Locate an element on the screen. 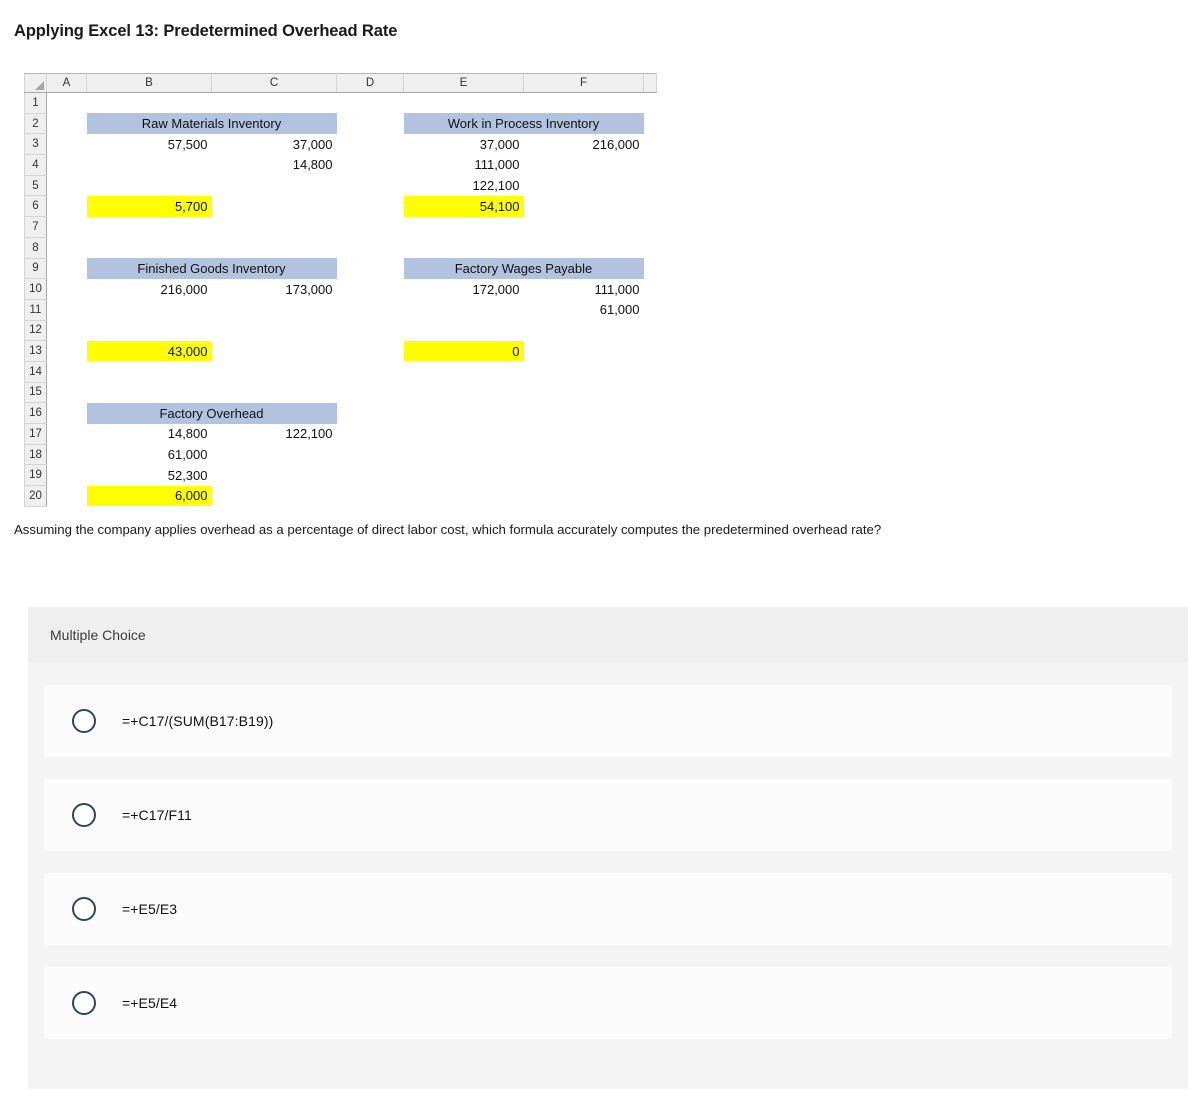 The image size is (1200, 1110). cell-a18 is located at coordinates (67, 454).